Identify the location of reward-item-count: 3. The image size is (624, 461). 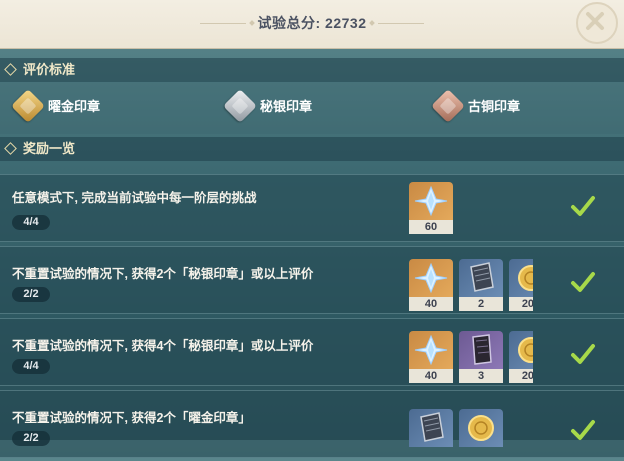
(481, 376).